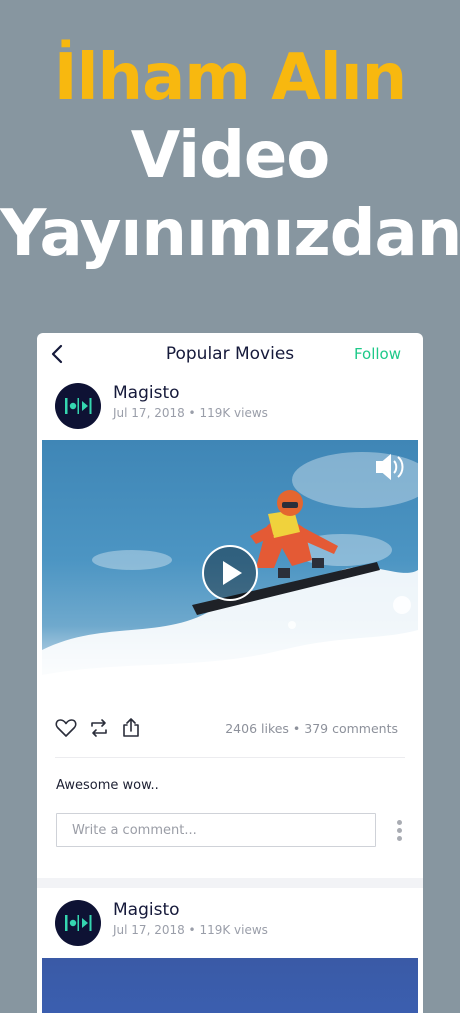  Describe the element at coordinates (230, 985) in the screenshot. I see `video-player` at that location.